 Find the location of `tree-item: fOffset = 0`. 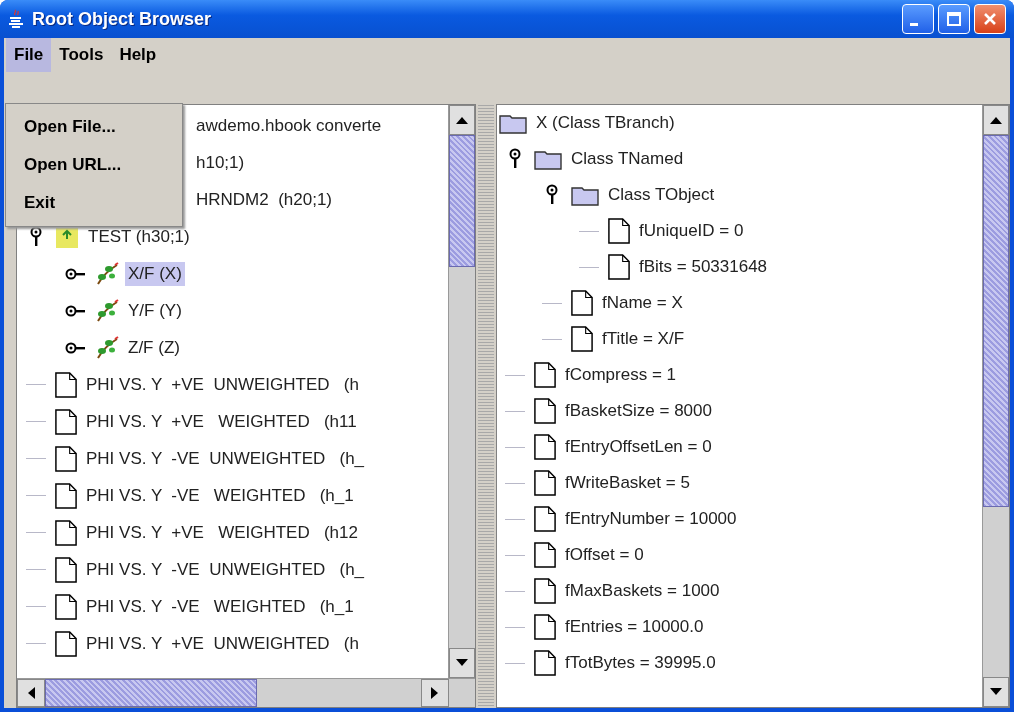

tree-item: fOffset = 0 is located at coordinates (604, 555).